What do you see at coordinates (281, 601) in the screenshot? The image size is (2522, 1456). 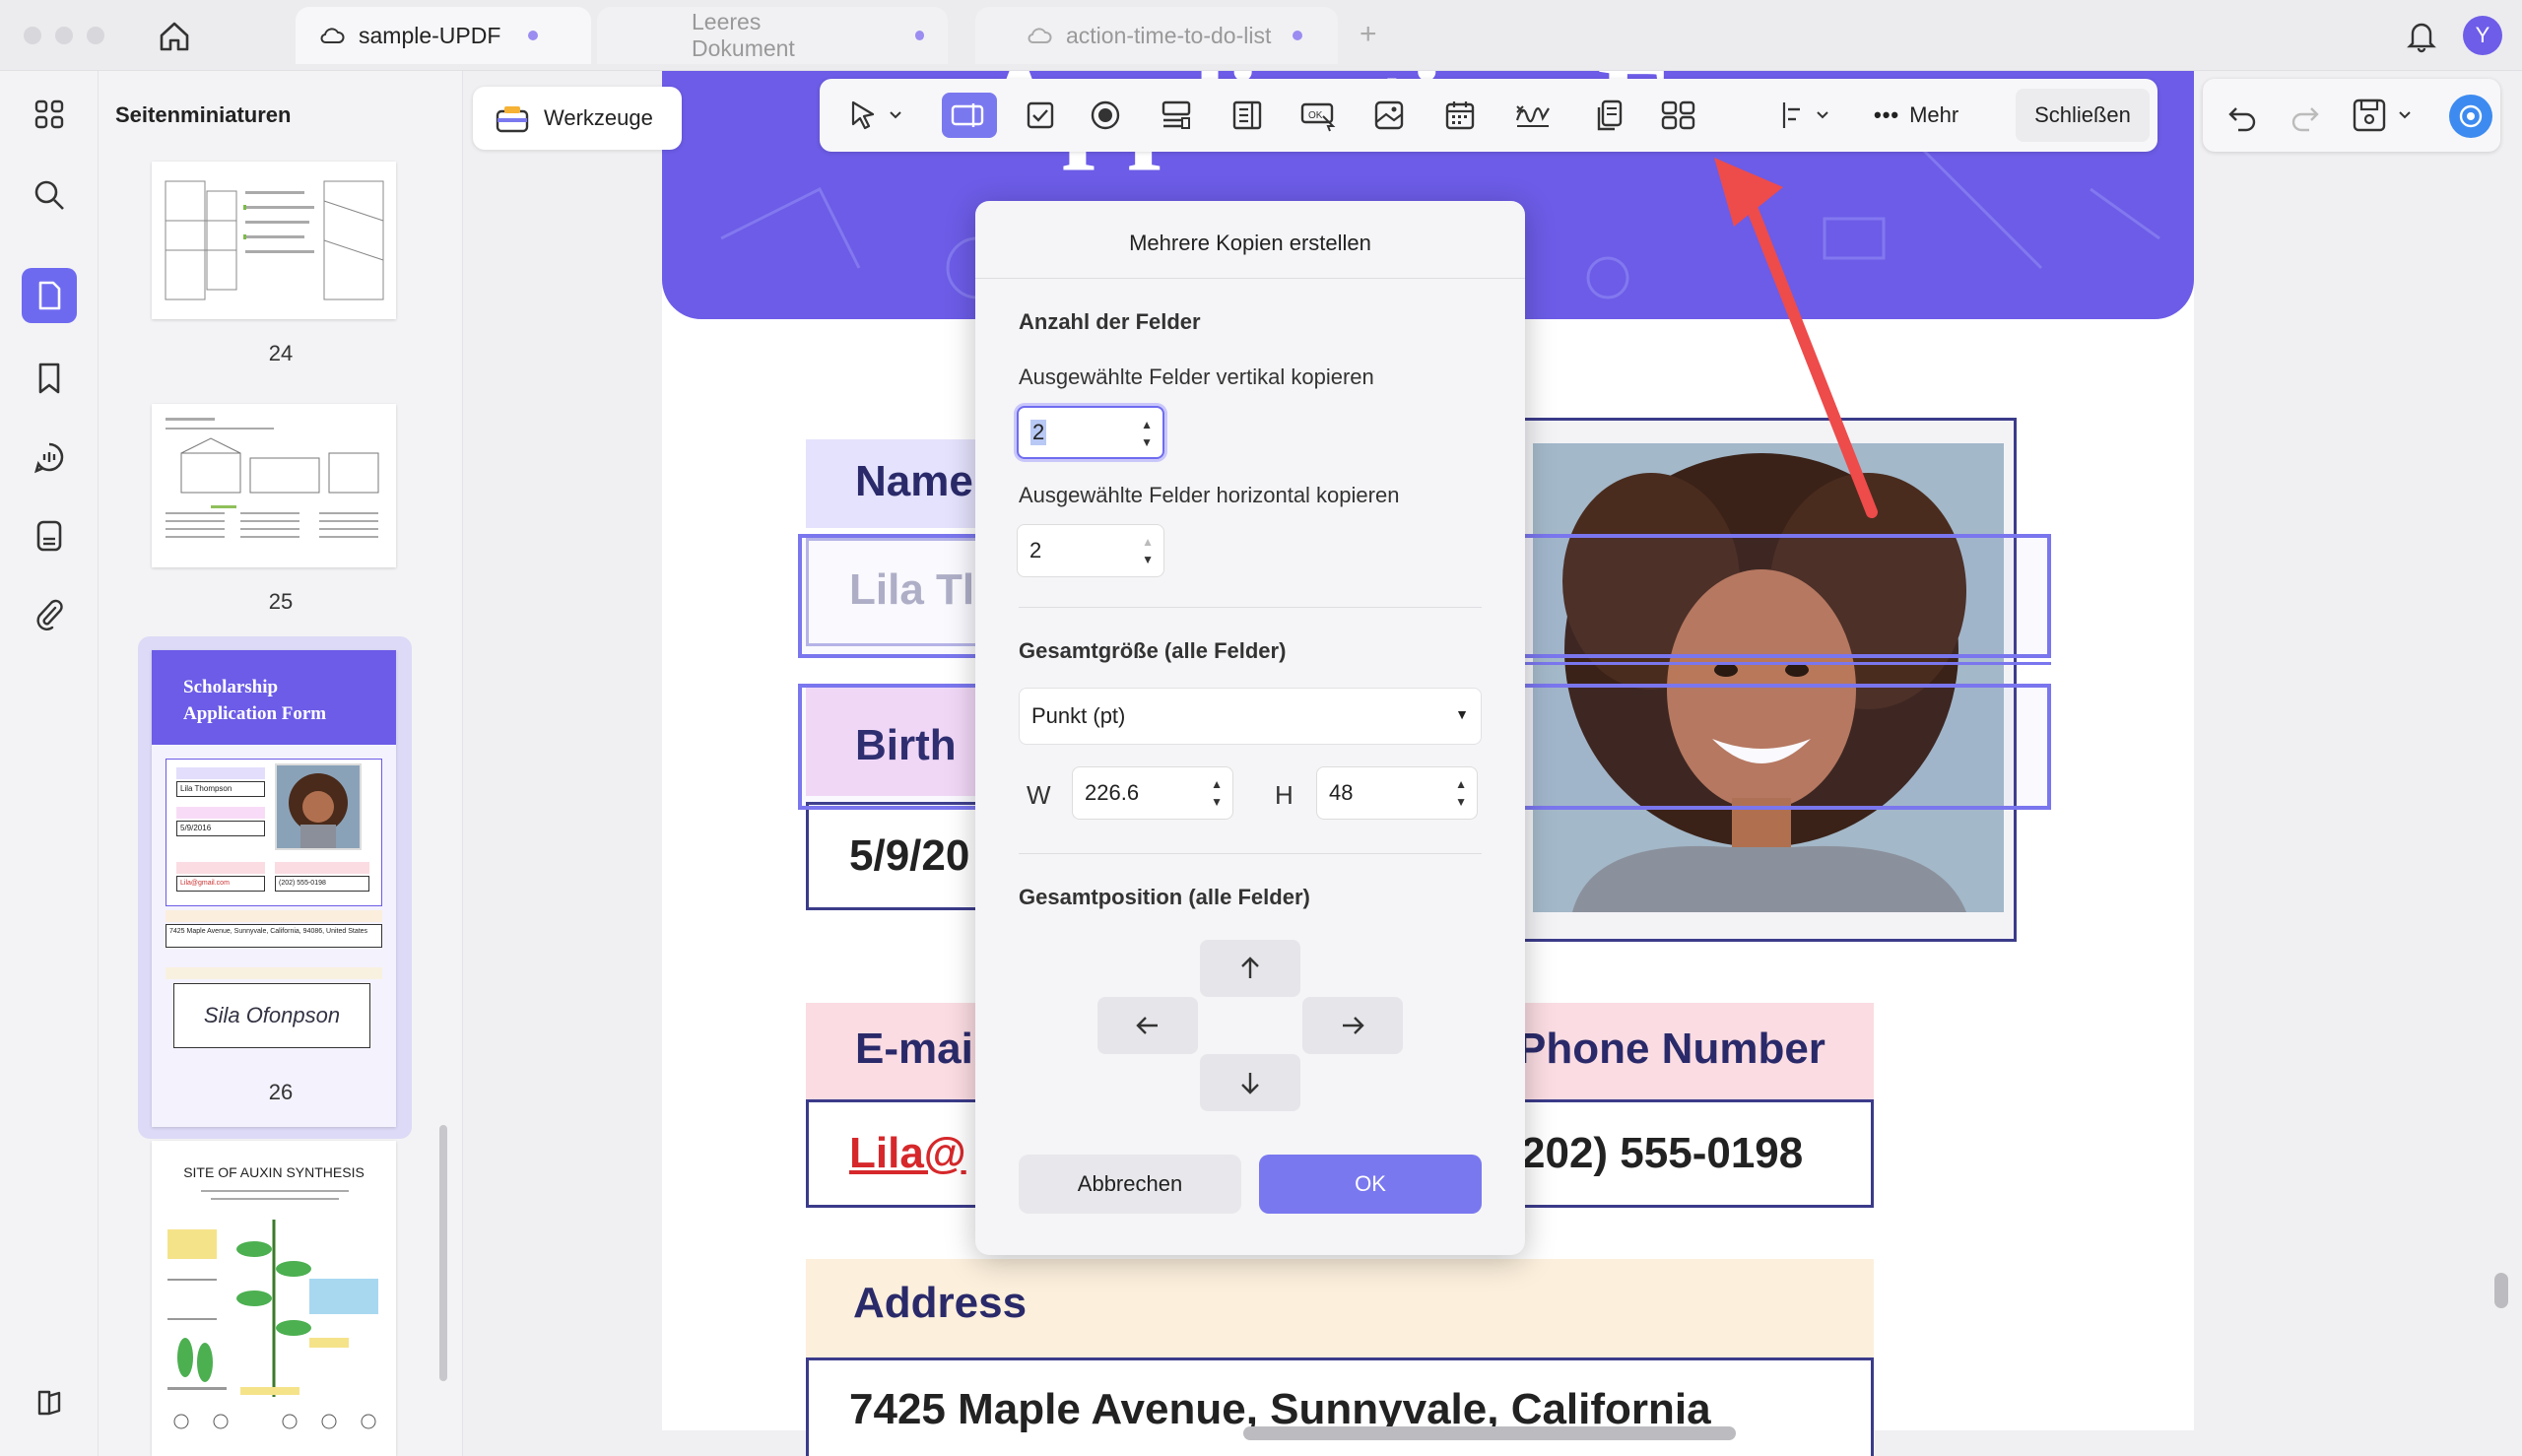 I see `page-number: 25` at bounding box center [281, 601].